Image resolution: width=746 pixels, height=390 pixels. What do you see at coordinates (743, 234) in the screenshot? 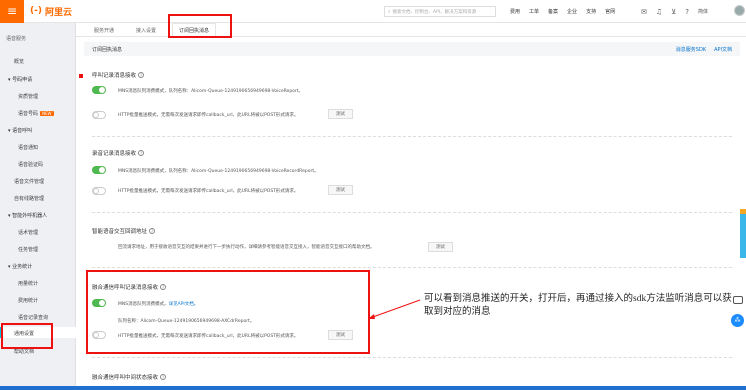
I see `side-promo-strip` at bounding box center [743, 234].